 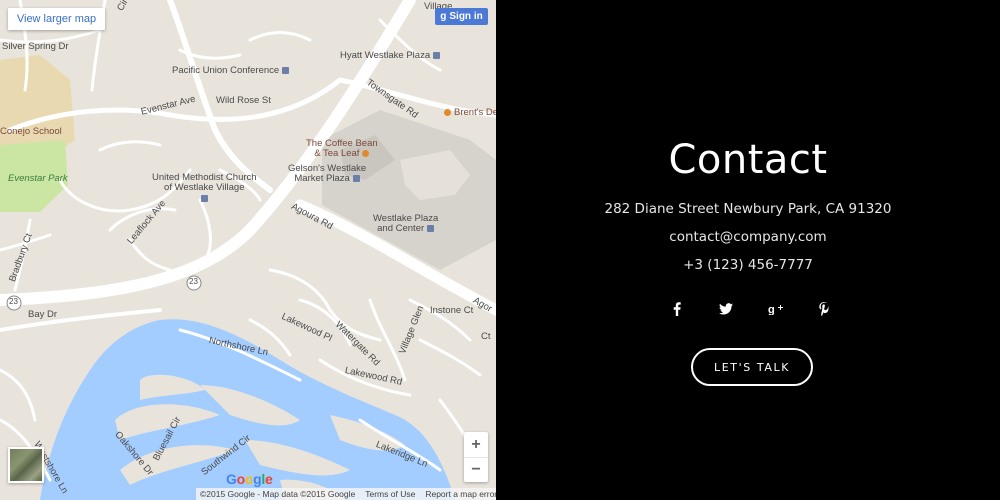 I want to click on cafe-icon, so click(x=366, y=153).